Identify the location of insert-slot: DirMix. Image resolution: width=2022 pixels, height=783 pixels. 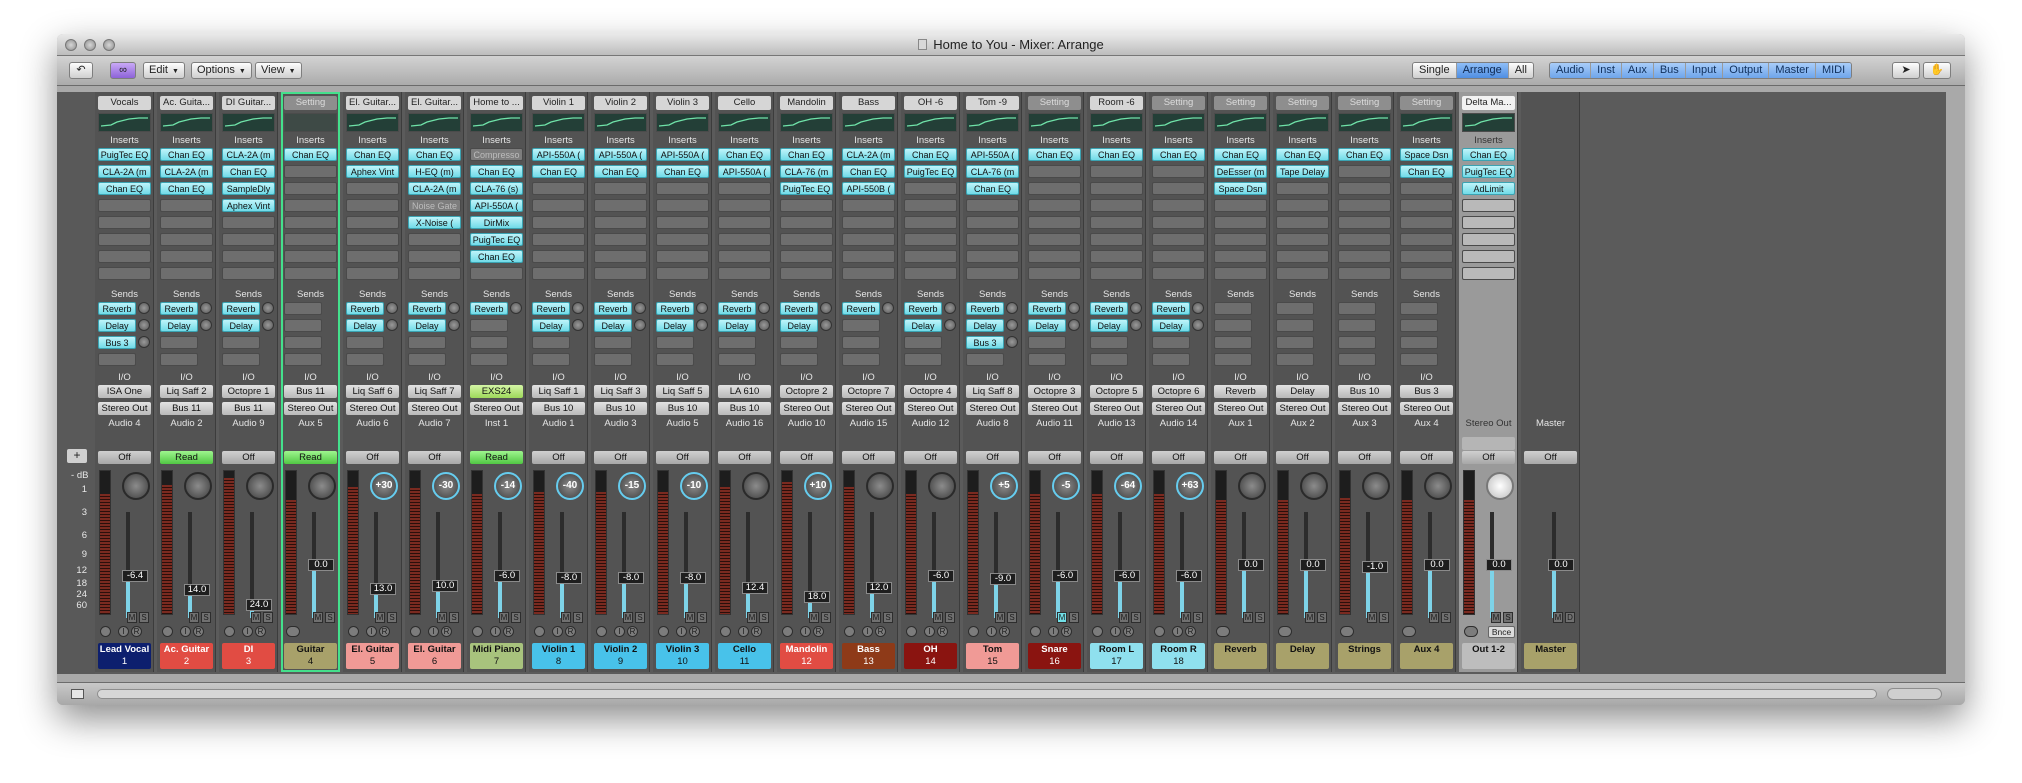
(496, 222).